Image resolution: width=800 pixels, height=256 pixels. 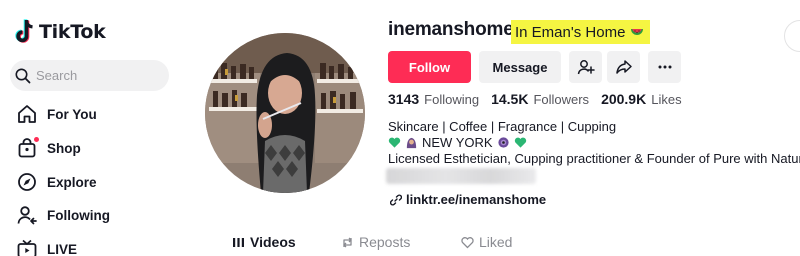 What do you see at coordinates (24, 31) in the screenshot?
I see `tiktok-logo-icon` at bounding box center [24, 31].